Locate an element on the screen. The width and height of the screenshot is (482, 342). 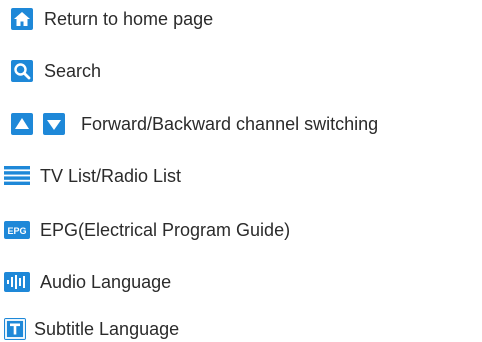
legend-item-subtitle-language: Subtitle Language is located at coordinates (91, 329).